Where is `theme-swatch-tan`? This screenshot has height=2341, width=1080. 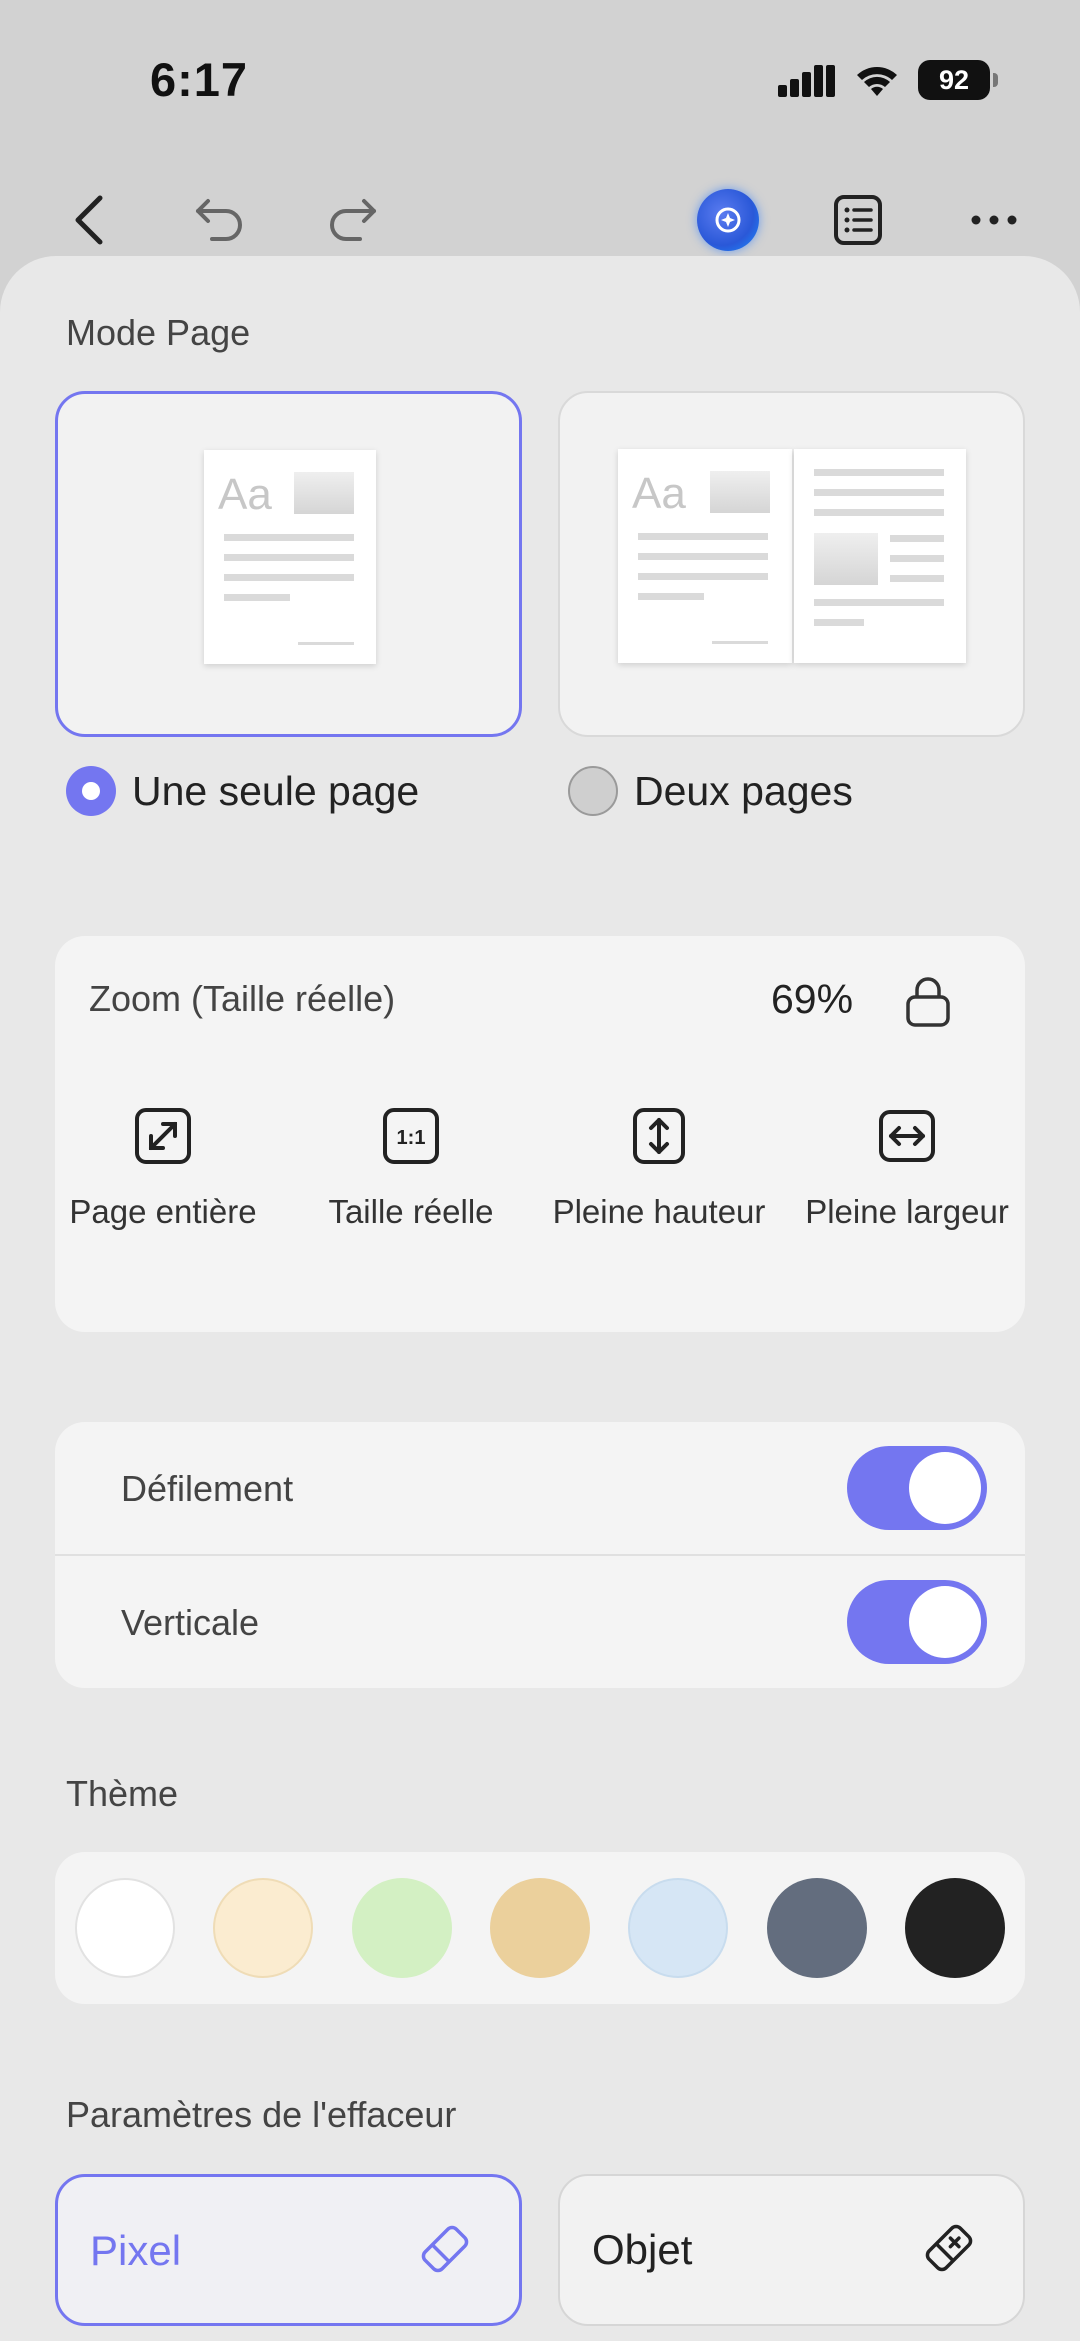 theme-swatch-tan is located at coordinates (540, 1928).